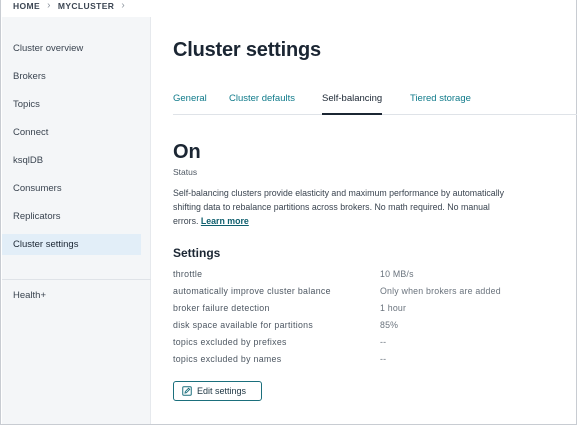 This screenshot has width=577, height=425. Describe the element at coordinates (243, 325) in the screenshot. I see `setting-name: disk space available for partitions` at that location.